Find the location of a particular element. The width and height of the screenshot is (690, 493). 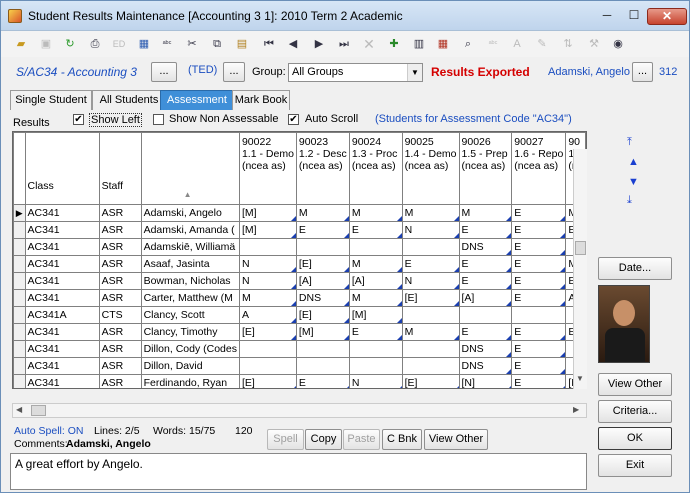

maximize-button: ☐ is located at coordinates (634, 16).